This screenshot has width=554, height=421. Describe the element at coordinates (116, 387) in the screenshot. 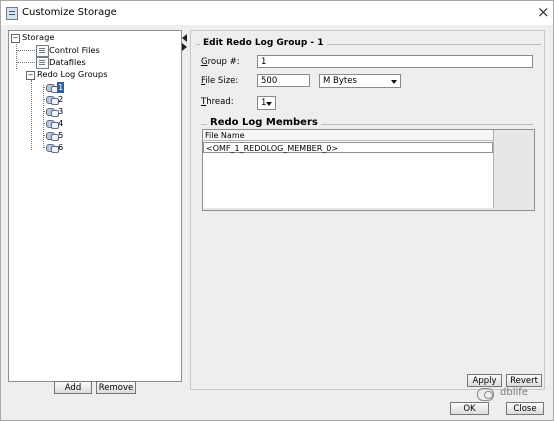

I see `remove-button: Remove` at that location.